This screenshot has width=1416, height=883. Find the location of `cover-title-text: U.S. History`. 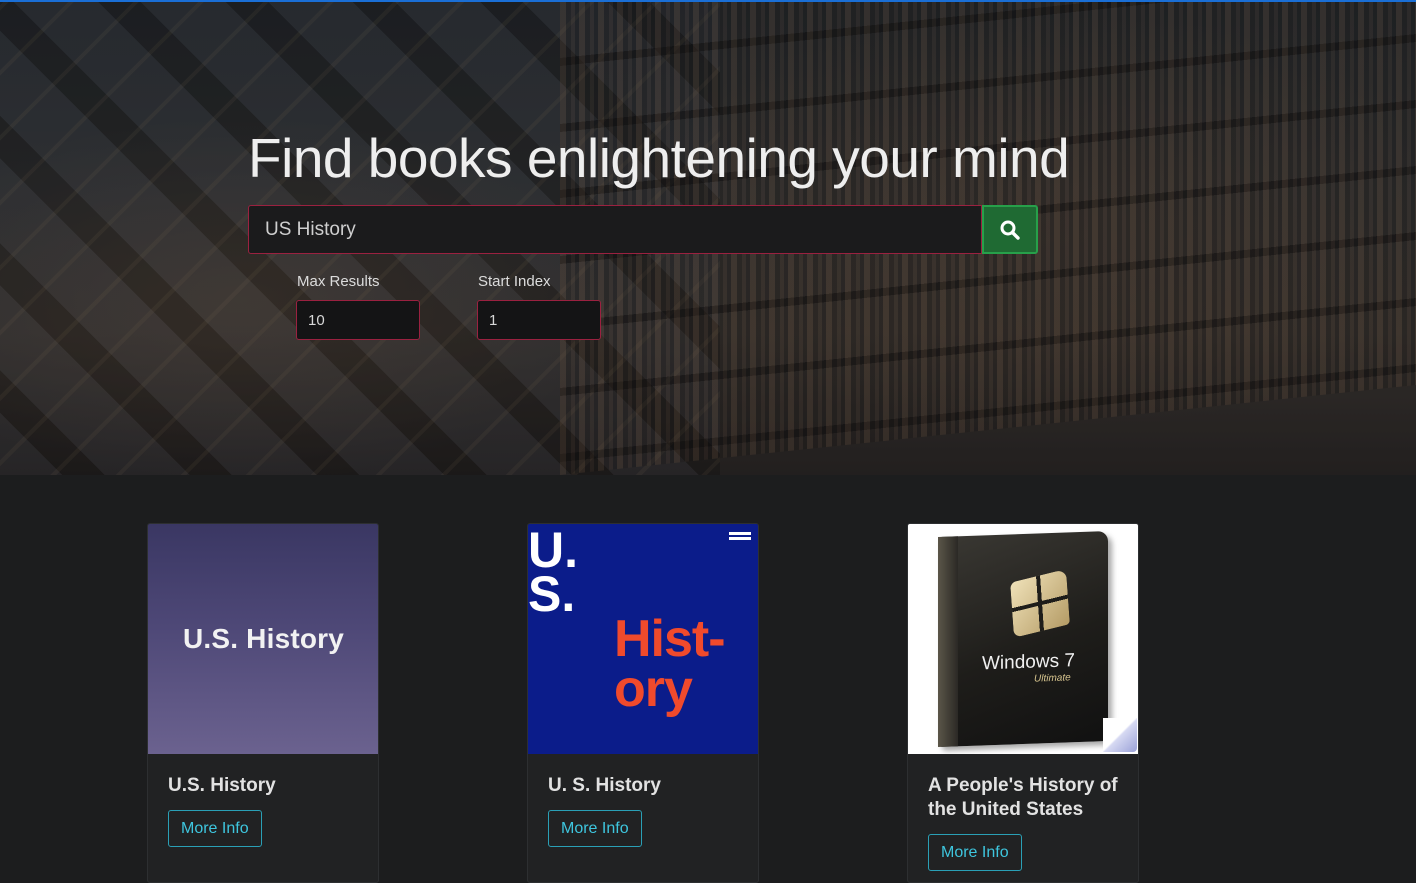

cover-title-text: U.S. History is located at coordinates (263, 638).